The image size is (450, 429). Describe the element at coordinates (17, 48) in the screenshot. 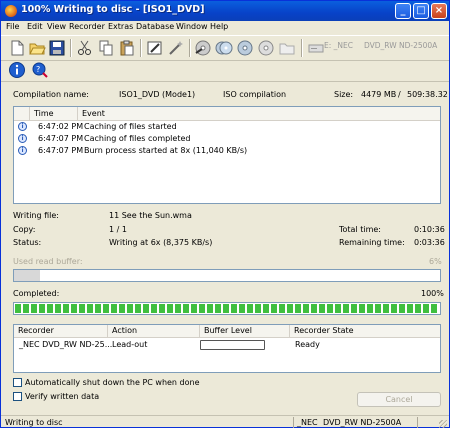

I see `new-icon` at that location.